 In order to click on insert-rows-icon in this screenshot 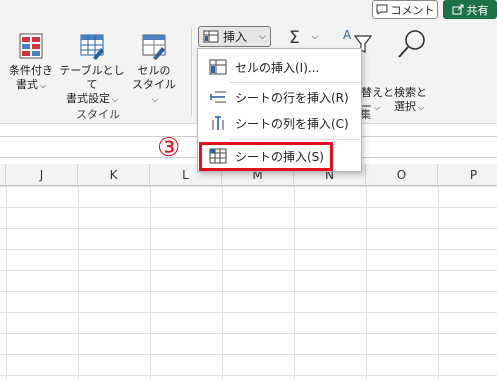, I will do `click(218, 97)`.